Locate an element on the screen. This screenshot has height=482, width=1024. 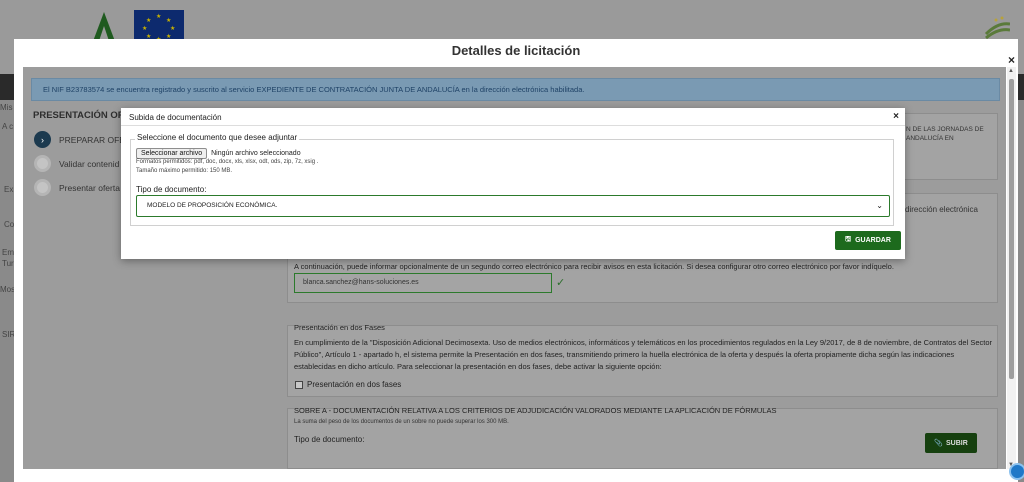
help-bubble-icon is located at coordinates (1016, 471).